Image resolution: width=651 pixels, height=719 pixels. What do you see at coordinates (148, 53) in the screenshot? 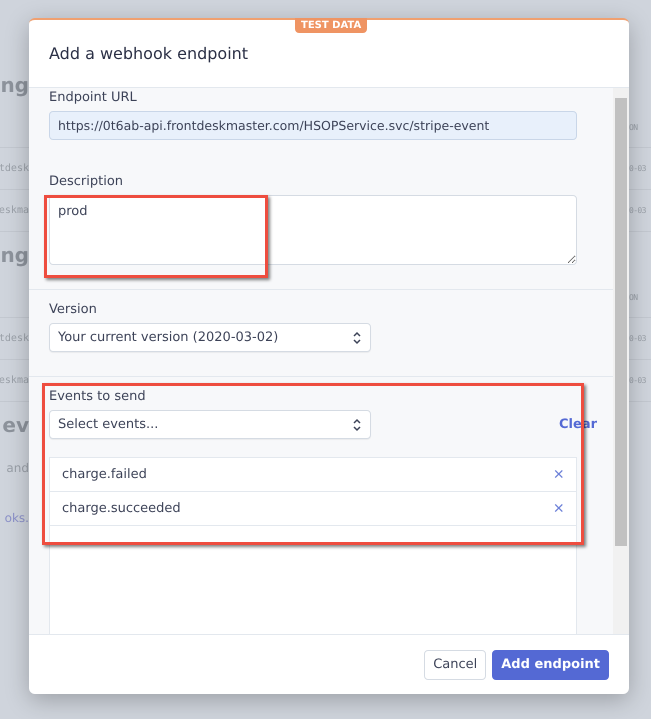
I see `modal-title: Add a webhook endpoint` at bounding box center [148, 53].